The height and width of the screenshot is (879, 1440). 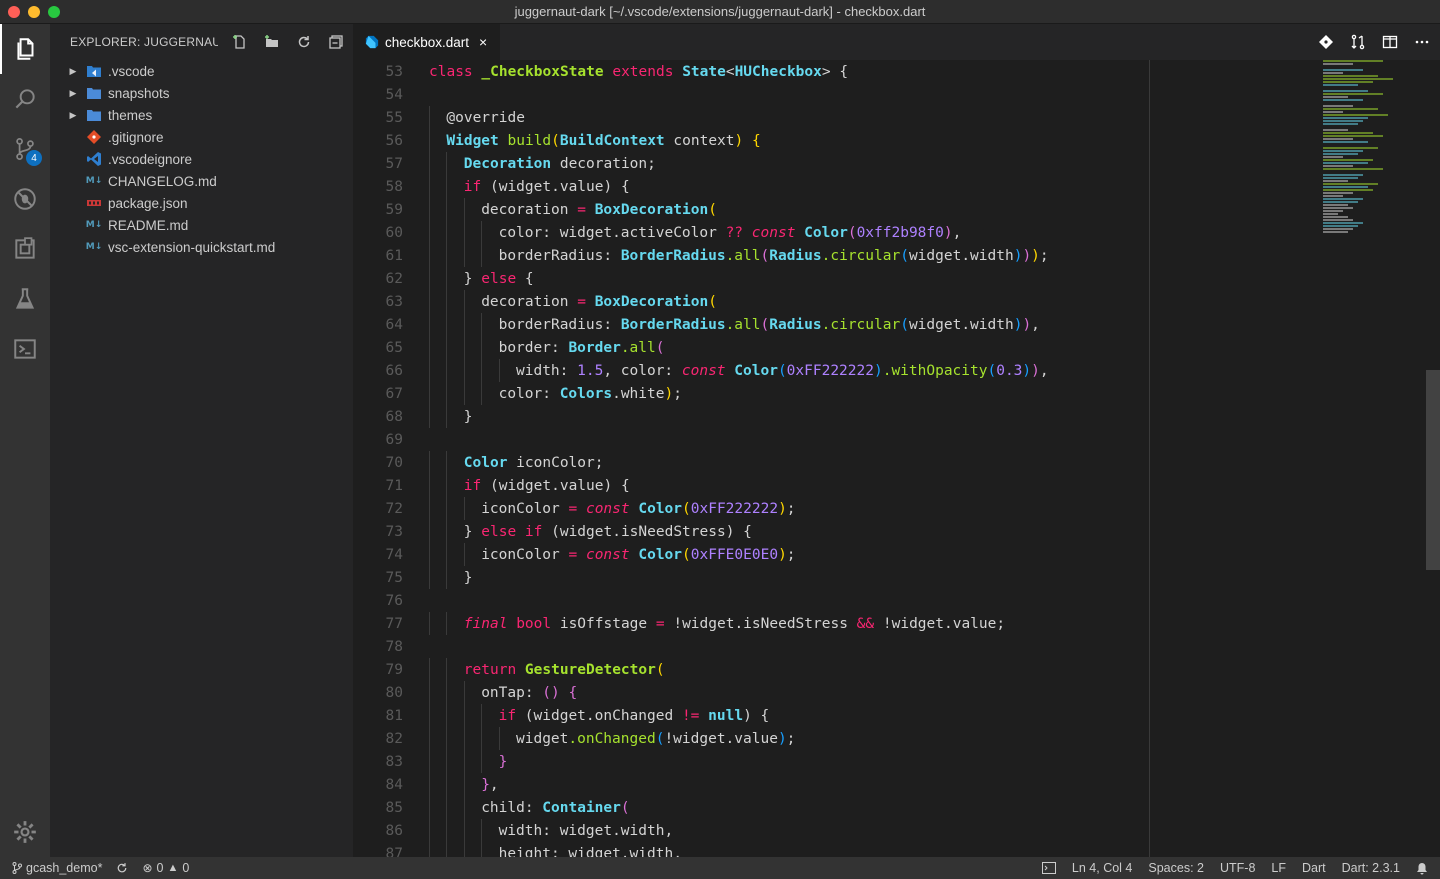 I want to click on code-text: } else if (widget.isNeedStress) {, so click(x=607, y=531).